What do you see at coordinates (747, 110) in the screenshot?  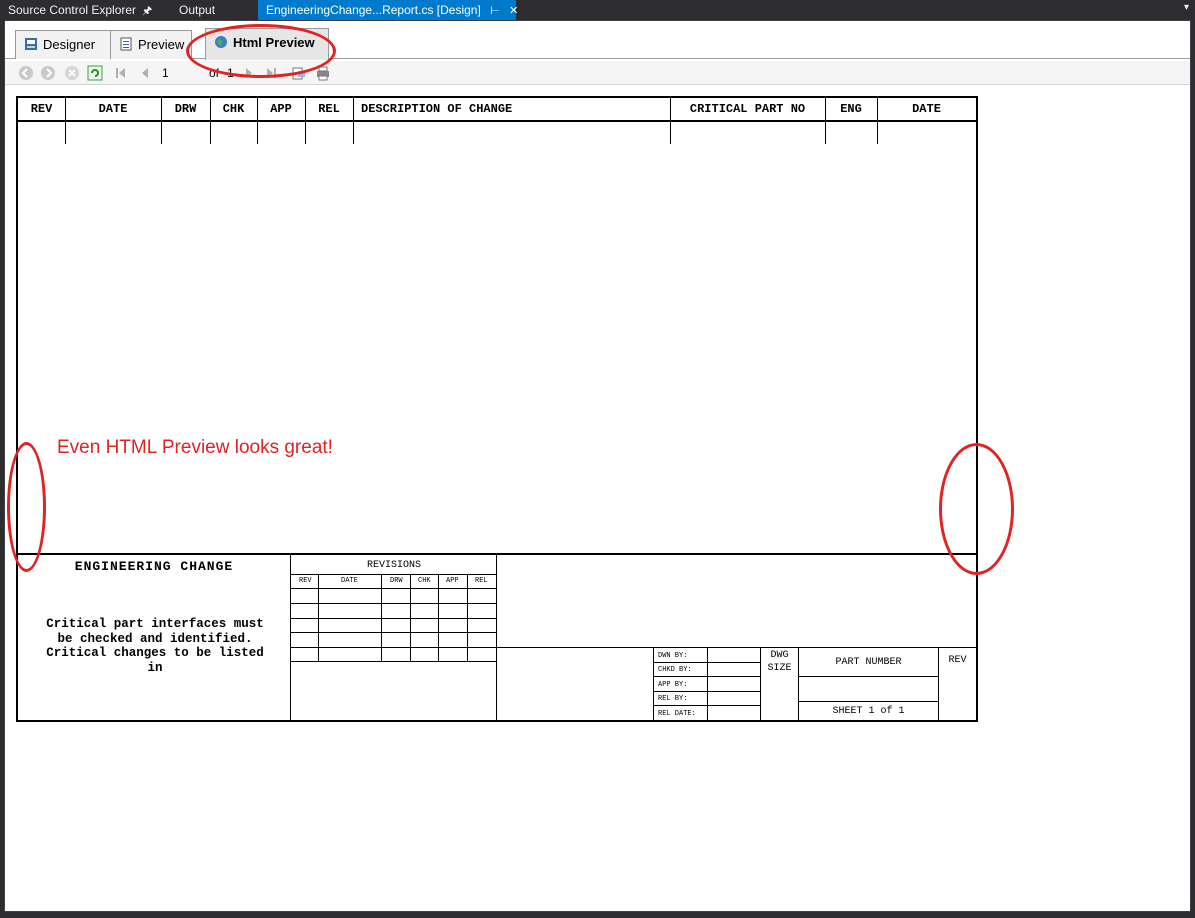 I see `column-header-critical-part: CRITICAL PART NO` at bounding box center [747, 110].